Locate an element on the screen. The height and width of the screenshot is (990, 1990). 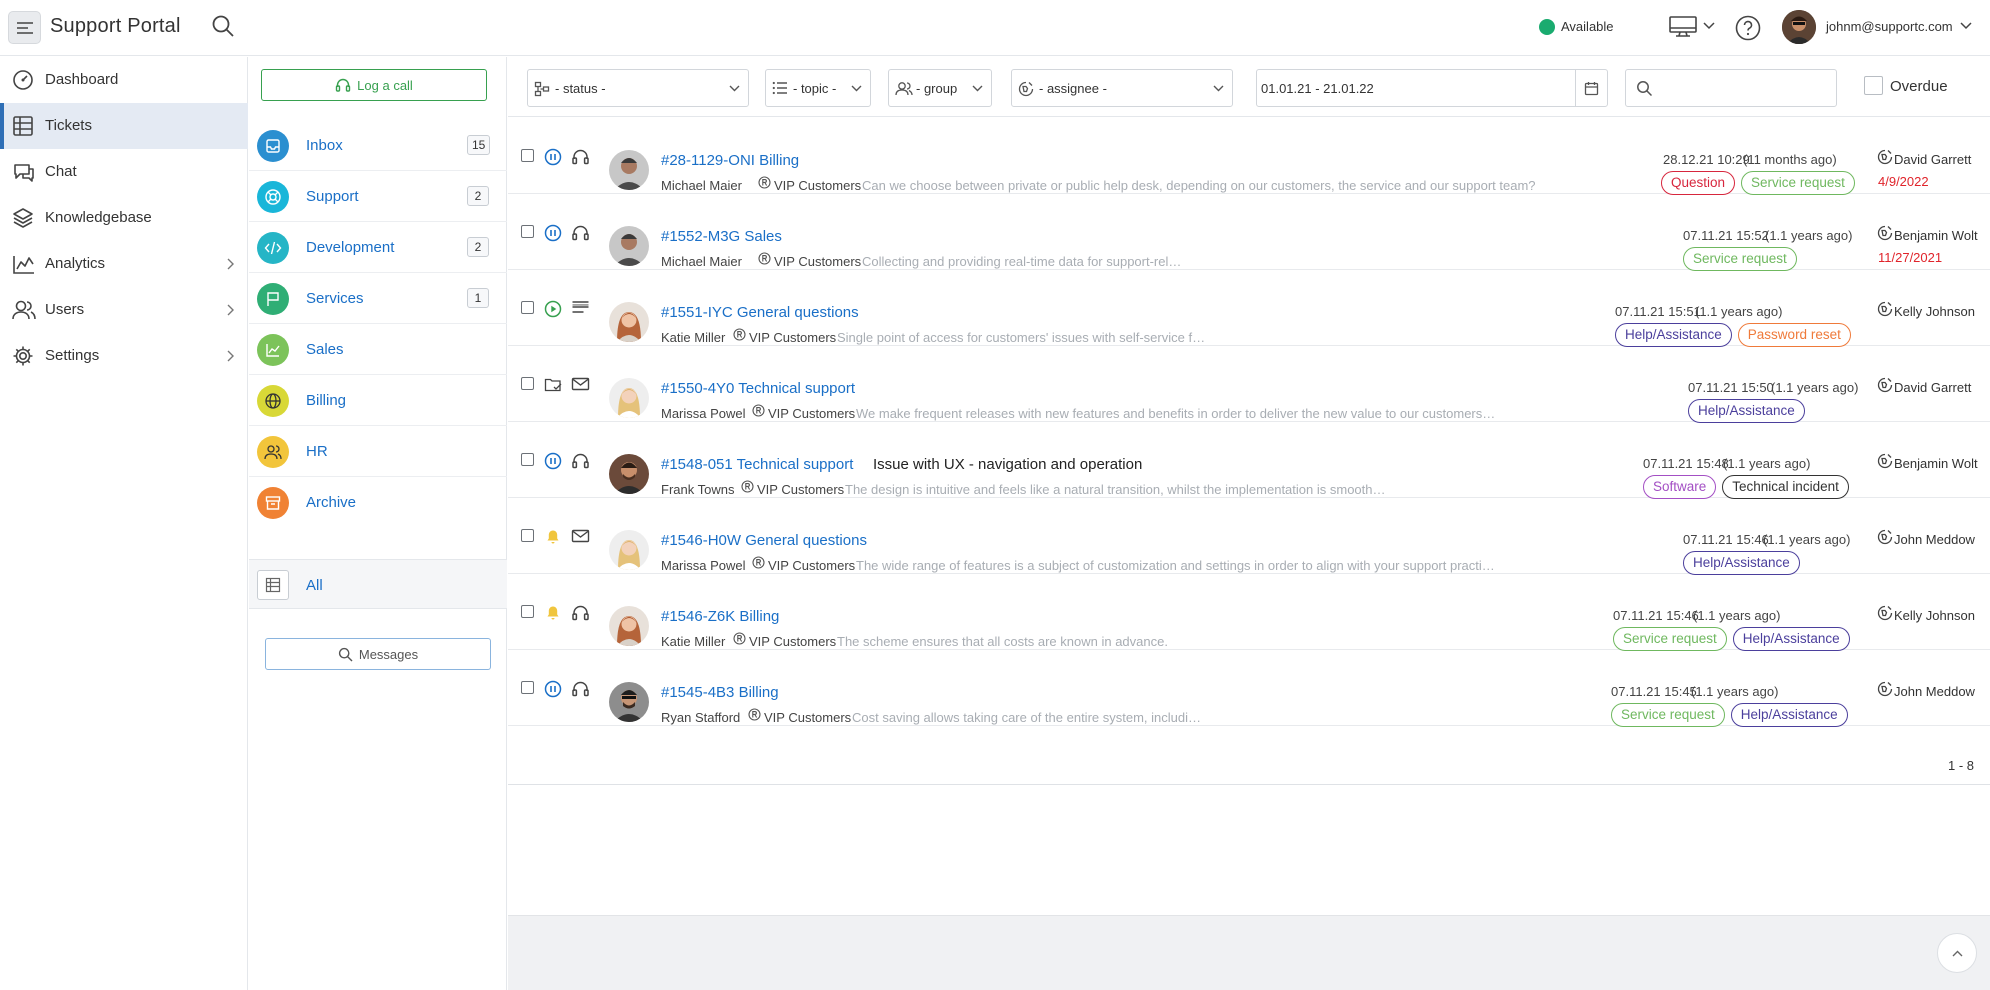
tag-badge: Technical incident is located at coordinates (1785, 487).